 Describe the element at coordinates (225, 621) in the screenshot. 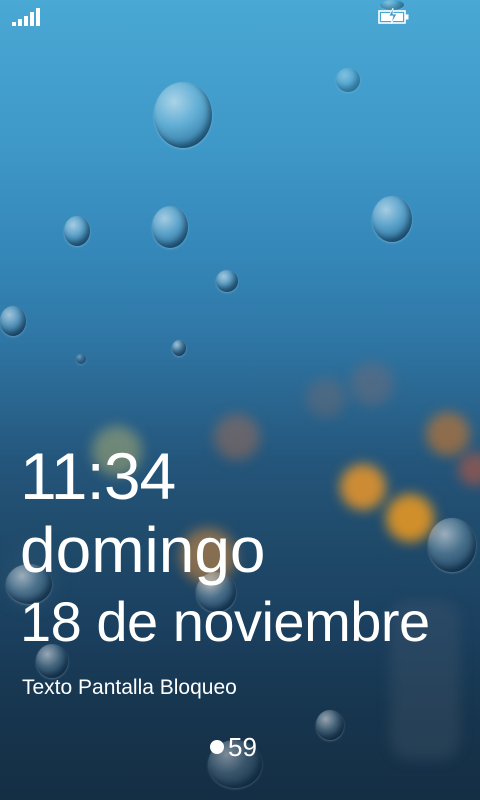

I see `lock-date: 18 de noviembre` at that location.